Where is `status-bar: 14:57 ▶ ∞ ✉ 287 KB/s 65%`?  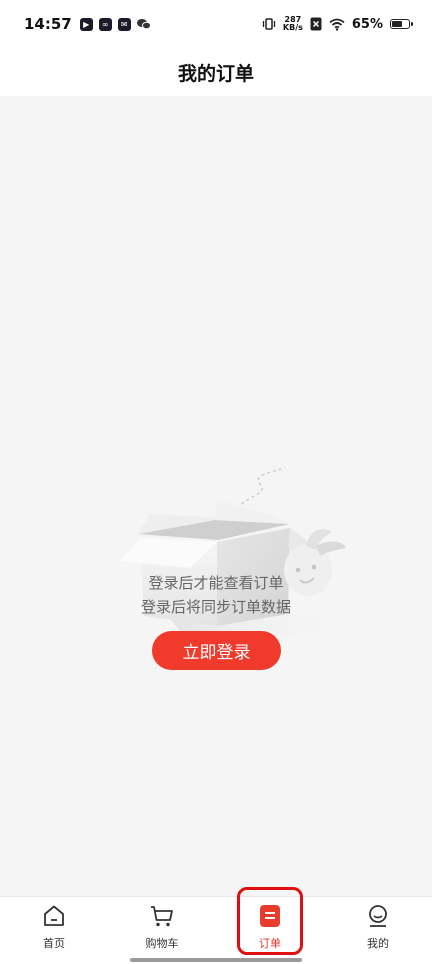 status-bar: 14:57 ▶ ∞ ✉ 287 KB/s 65% is located at coordinates (216, 24).